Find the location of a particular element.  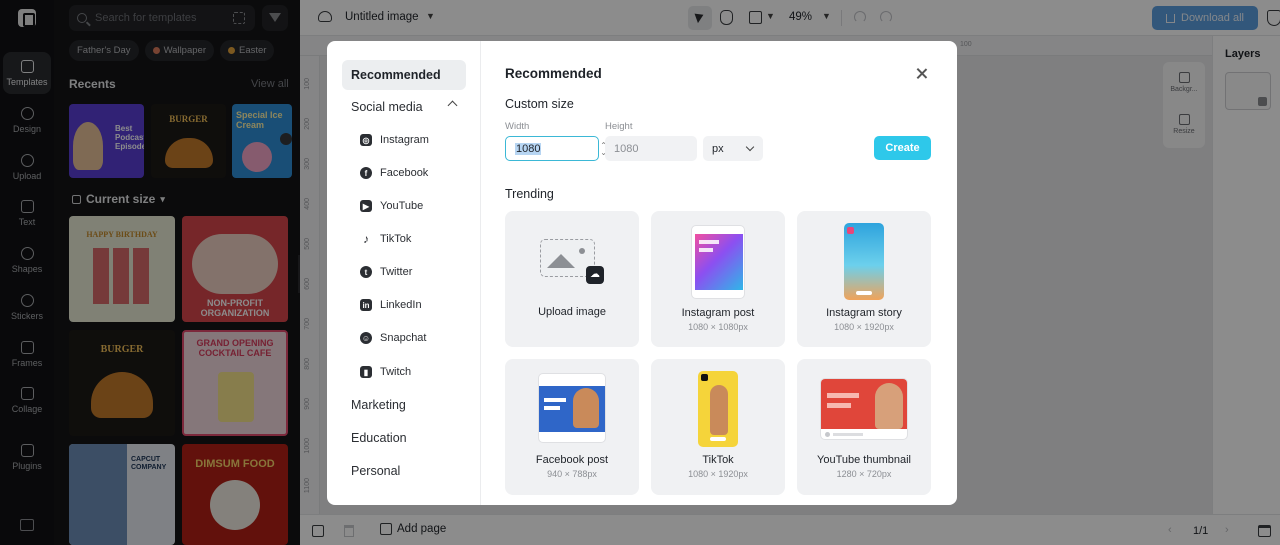

card-title: Upload image is located at coordinates (572, 312).